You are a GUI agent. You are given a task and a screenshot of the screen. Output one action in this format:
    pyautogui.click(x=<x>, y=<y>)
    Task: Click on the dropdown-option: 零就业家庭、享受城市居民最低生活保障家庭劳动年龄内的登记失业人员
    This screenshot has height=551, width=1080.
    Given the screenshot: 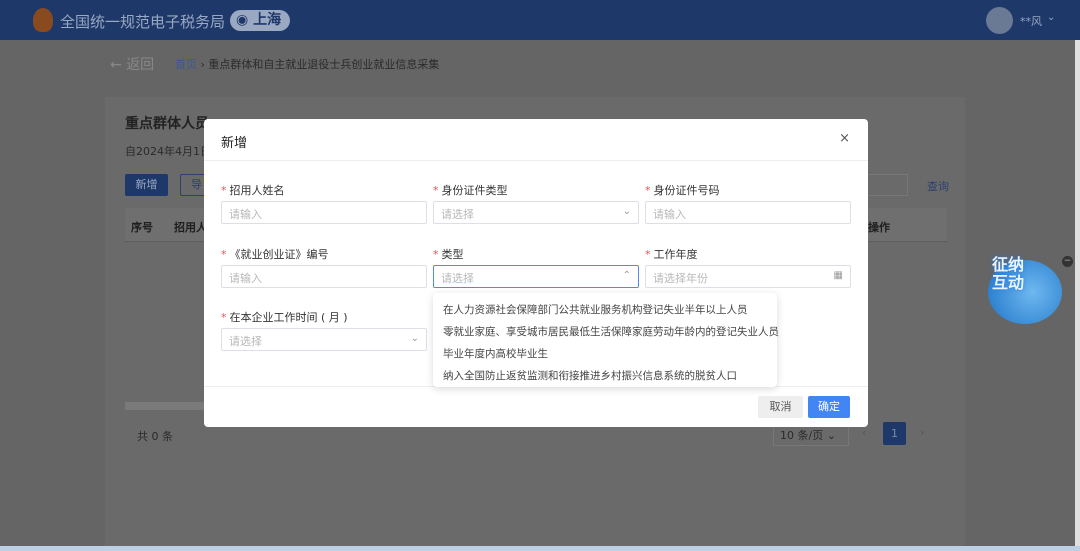 What is the action you would take?
    pyautogui.click(x=606, y=332)
    